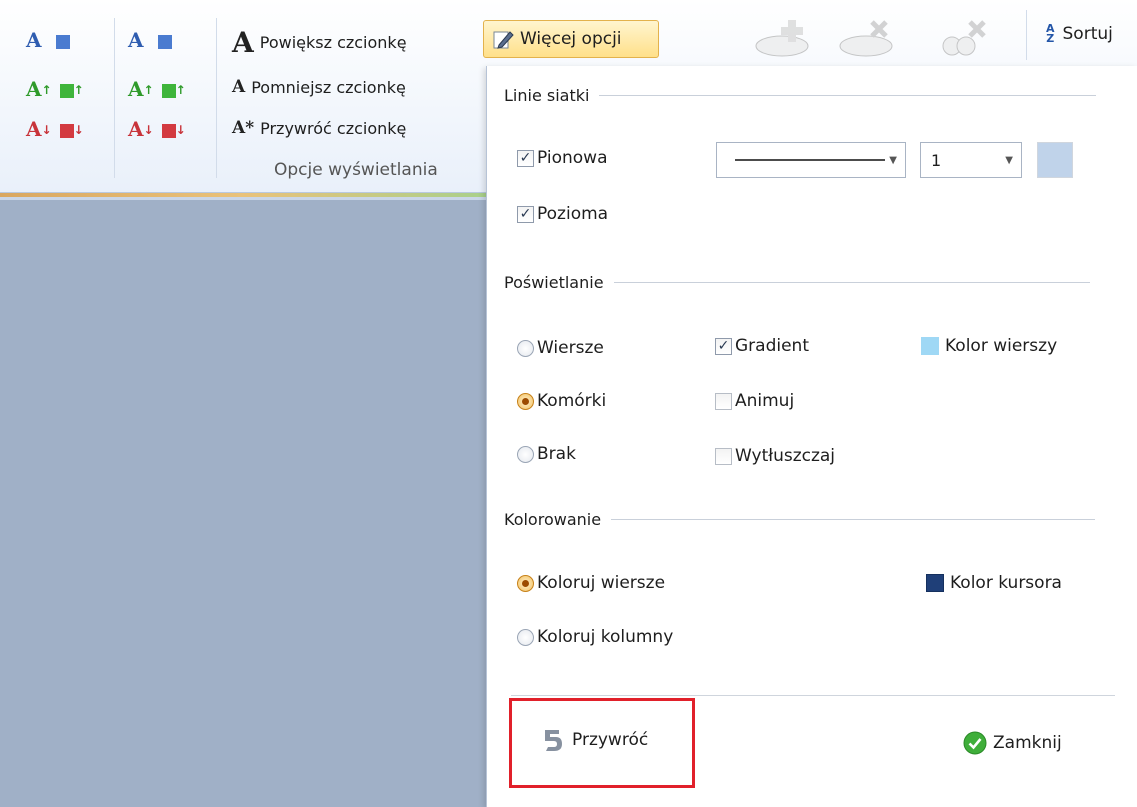 The width and height of the screenshot is (1137, 807). I want to click on radio-rows: Wiersze, so click(560, 348).